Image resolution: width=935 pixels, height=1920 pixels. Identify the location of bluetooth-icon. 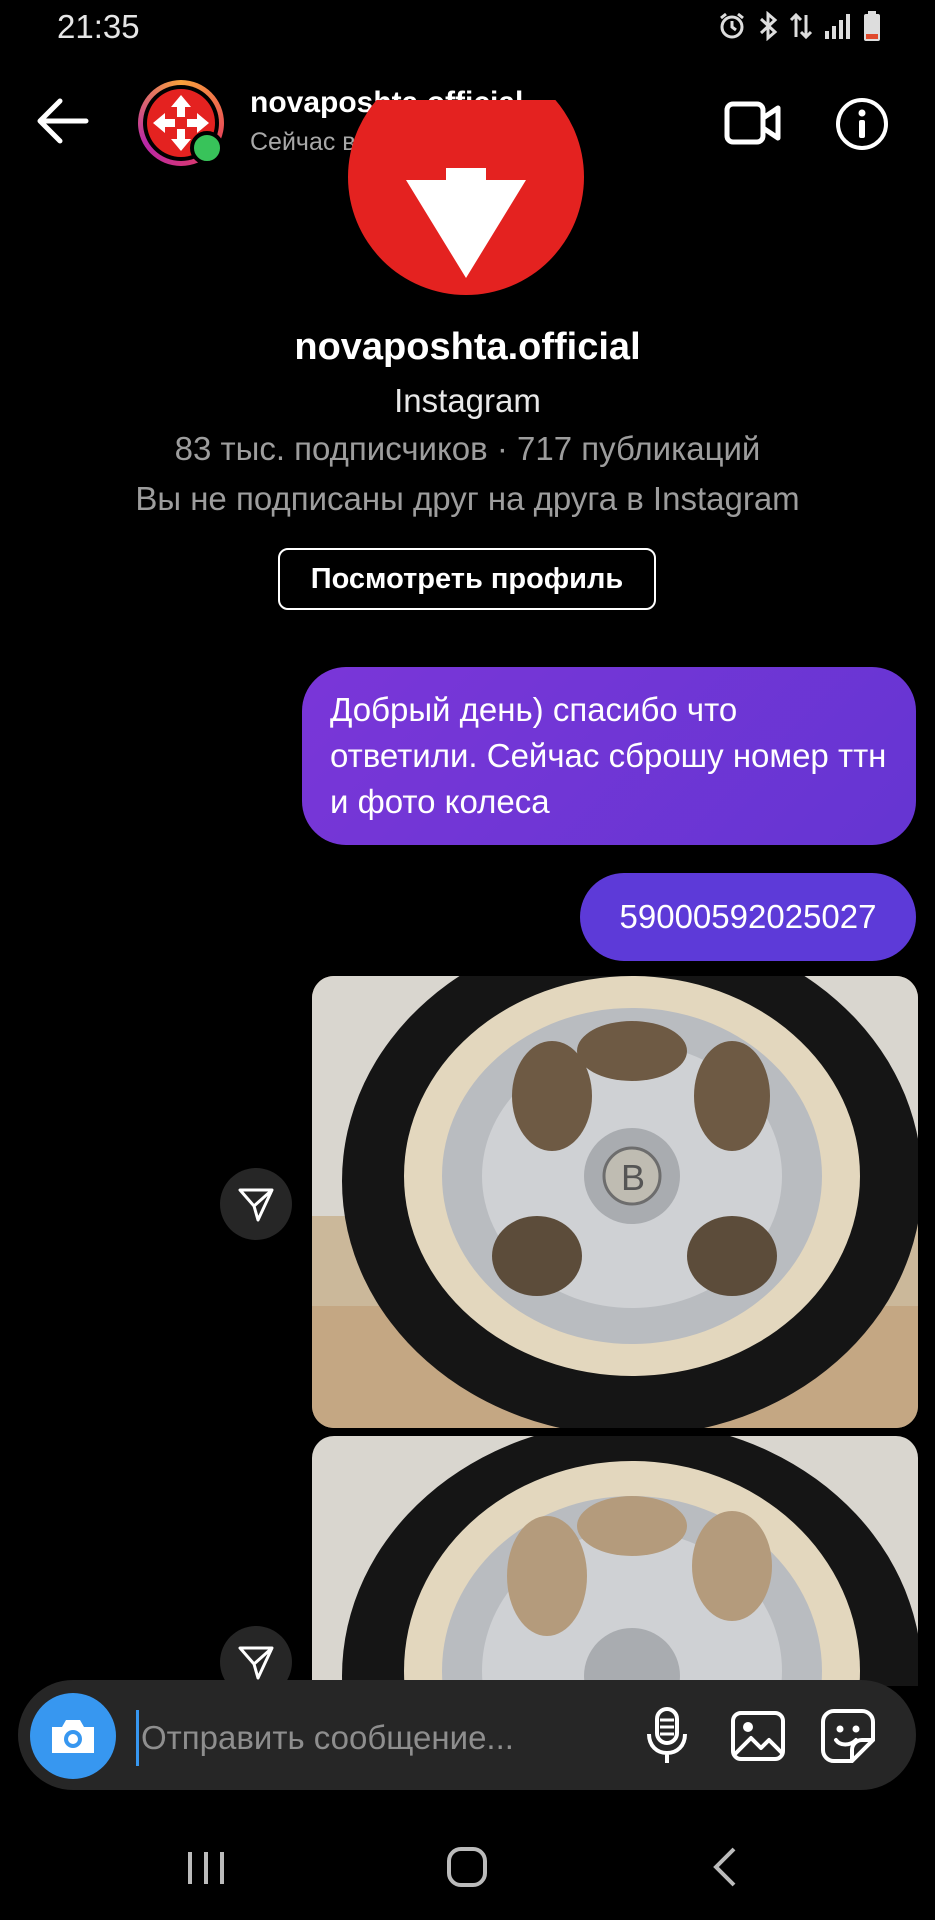
(768, 26).